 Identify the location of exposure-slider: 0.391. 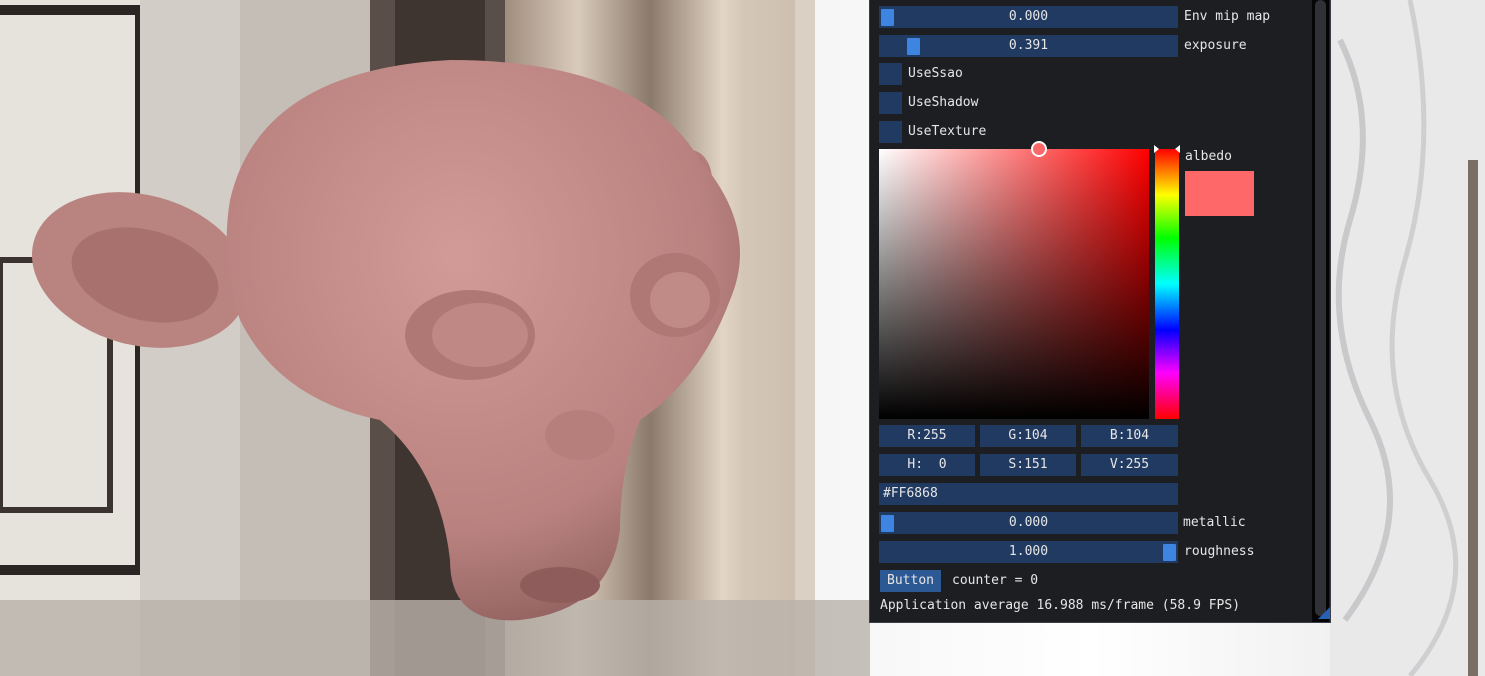
(1028, 46).